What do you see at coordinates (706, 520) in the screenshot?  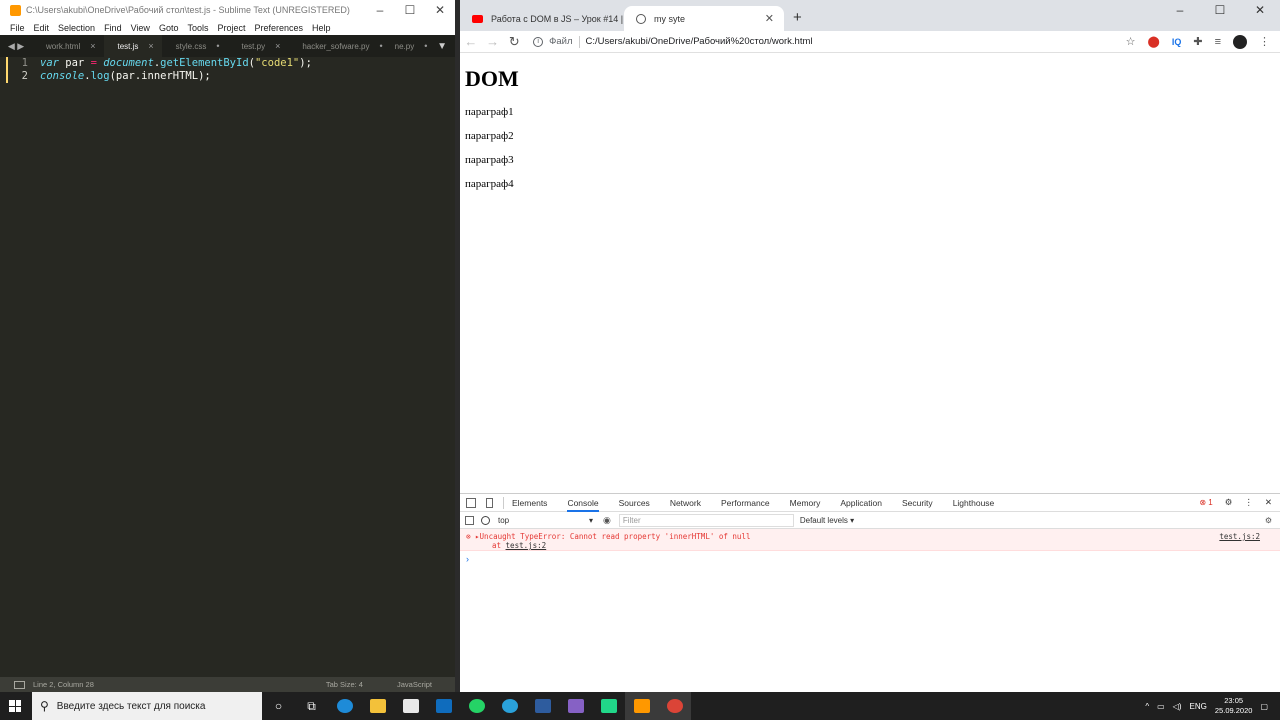 I see `console-filter-input: Filter` at bounding box center [706, 520].